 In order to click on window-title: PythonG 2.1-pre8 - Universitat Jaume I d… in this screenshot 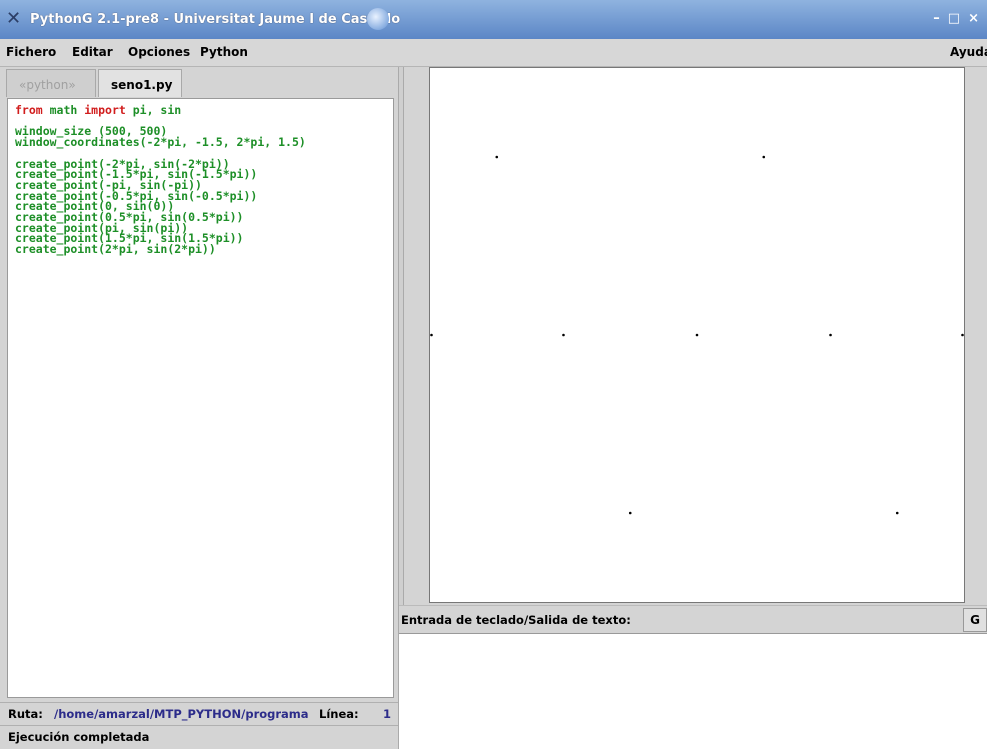, I will do `click(215, 19)`.